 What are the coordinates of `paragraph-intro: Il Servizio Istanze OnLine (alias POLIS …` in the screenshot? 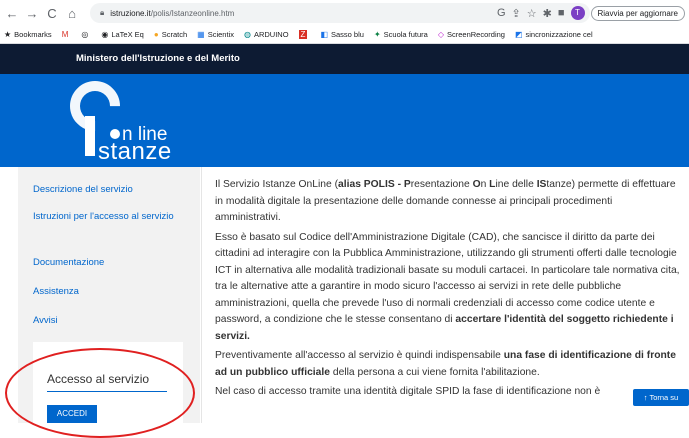 It's located at (447, 202).